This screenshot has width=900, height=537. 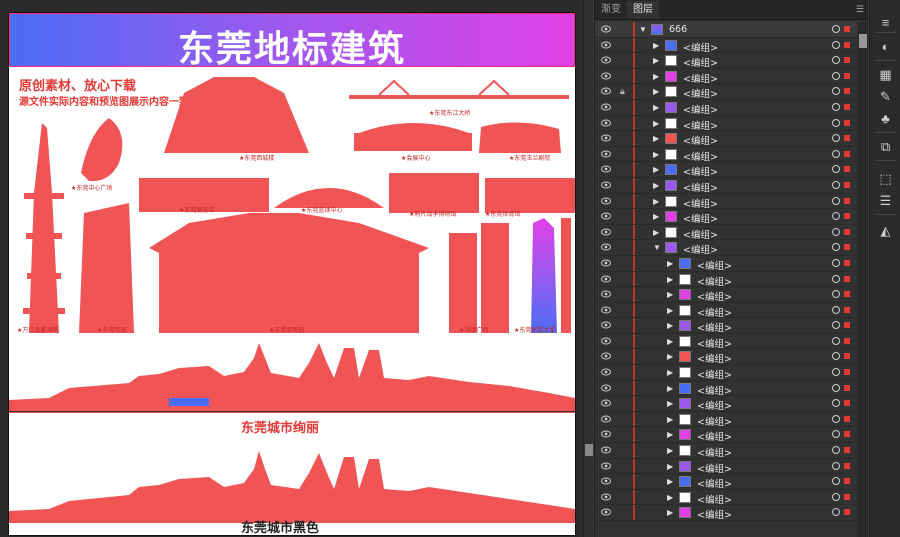 I want to click on layer-name: 666, so click(x=678, y=29).